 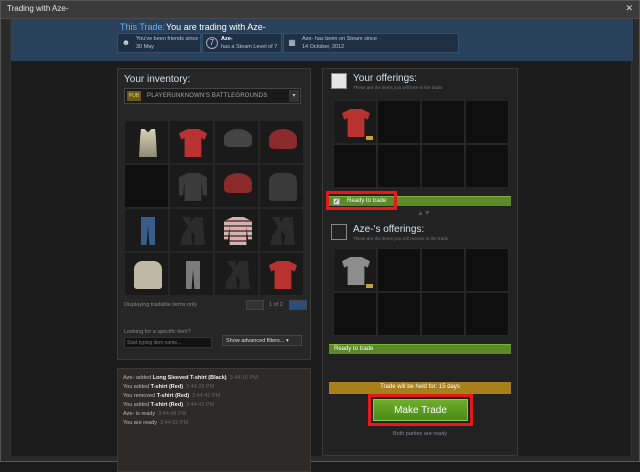 I want to click on advanced-filters-button: Show advanced filters... ▾, so click(x=262, y=340).